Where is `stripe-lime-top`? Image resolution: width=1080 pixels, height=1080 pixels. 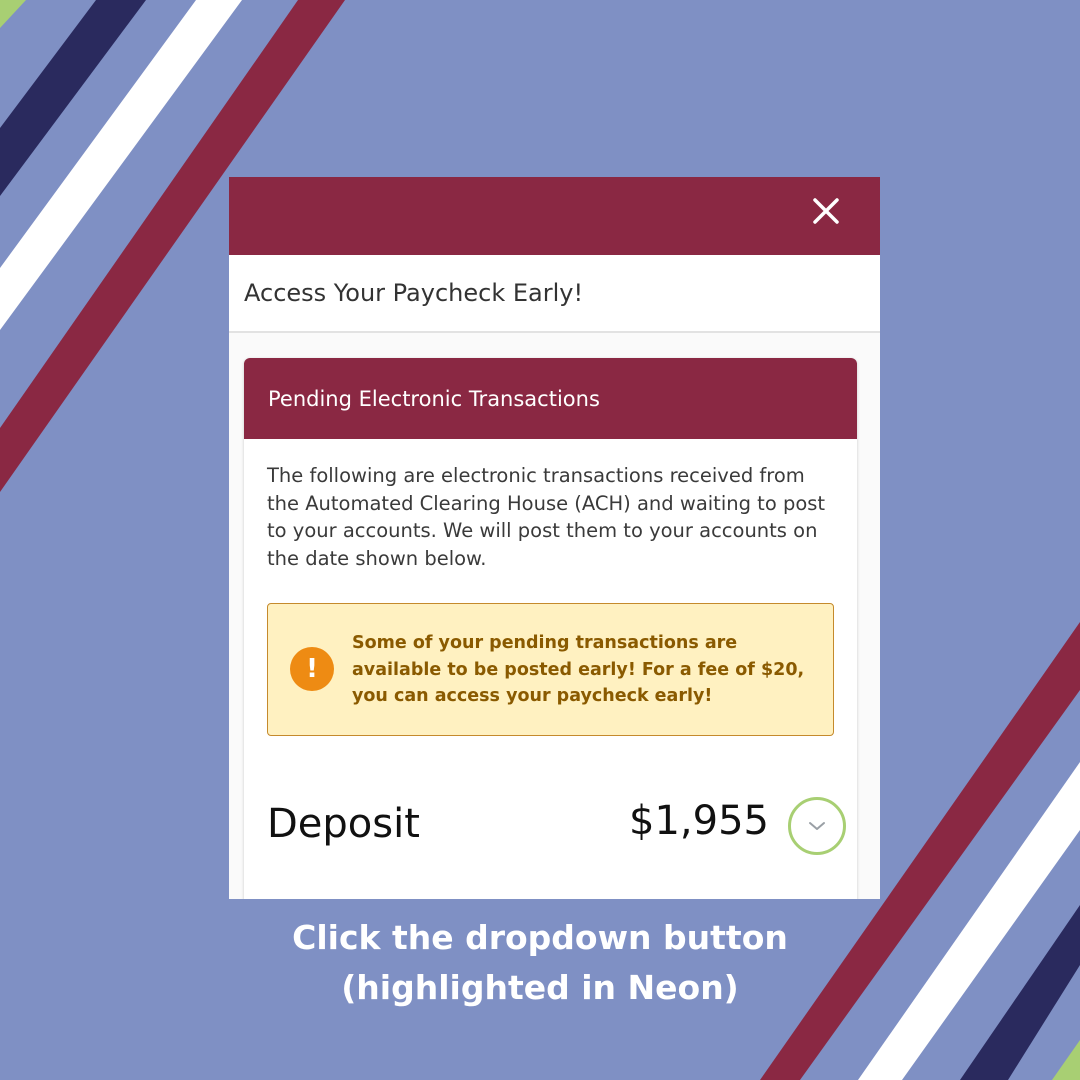
stripe-lime-top is located at coordinates (13, 14).